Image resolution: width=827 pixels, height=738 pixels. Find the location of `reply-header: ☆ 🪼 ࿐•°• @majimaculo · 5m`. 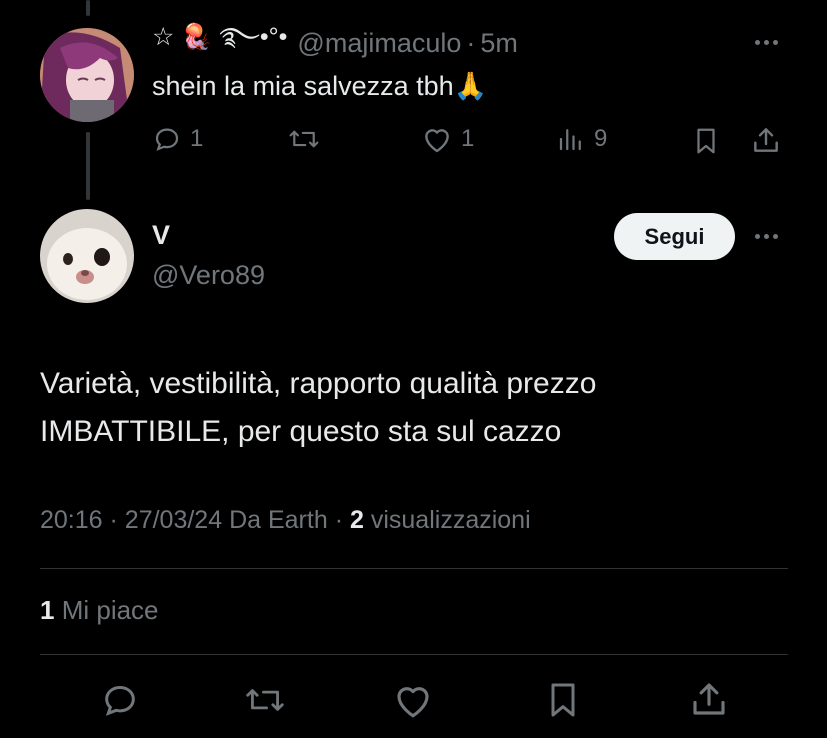

reply-header: ☆ 🪼 ࿐•°• @majimaculo · 5m is located at coordinates (335, 41).